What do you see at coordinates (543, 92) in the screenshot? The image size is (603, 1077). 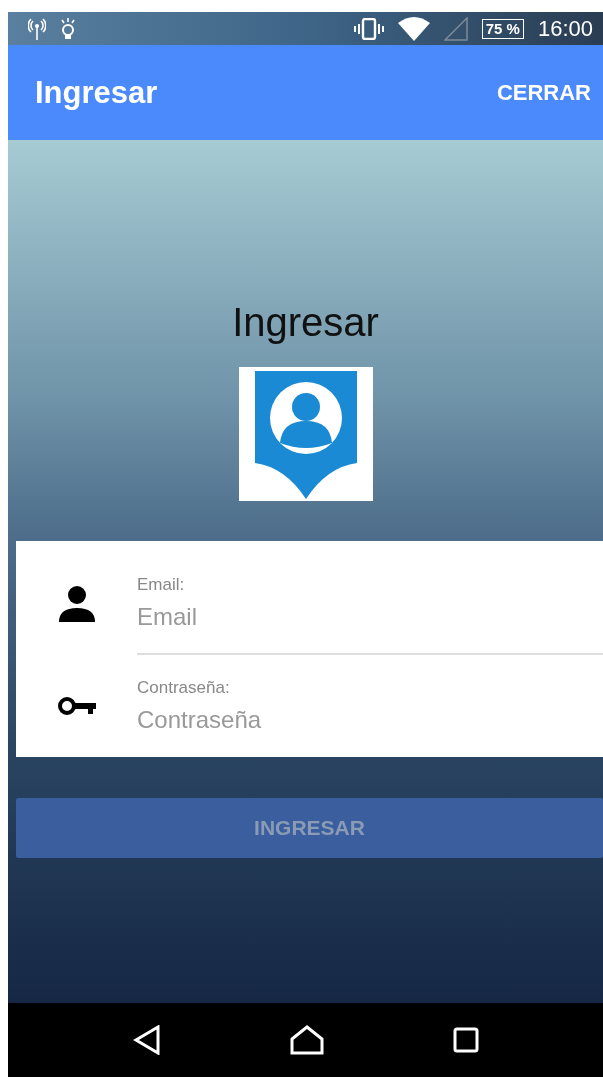 I see `close-button: CERRAR` at bounding box center [543, 92].